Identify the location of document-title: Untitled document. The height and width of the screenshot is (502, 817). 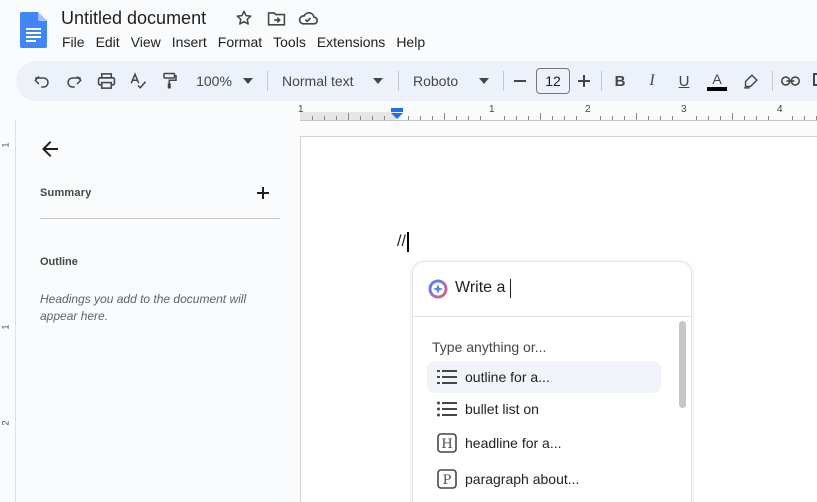
(133, 18).